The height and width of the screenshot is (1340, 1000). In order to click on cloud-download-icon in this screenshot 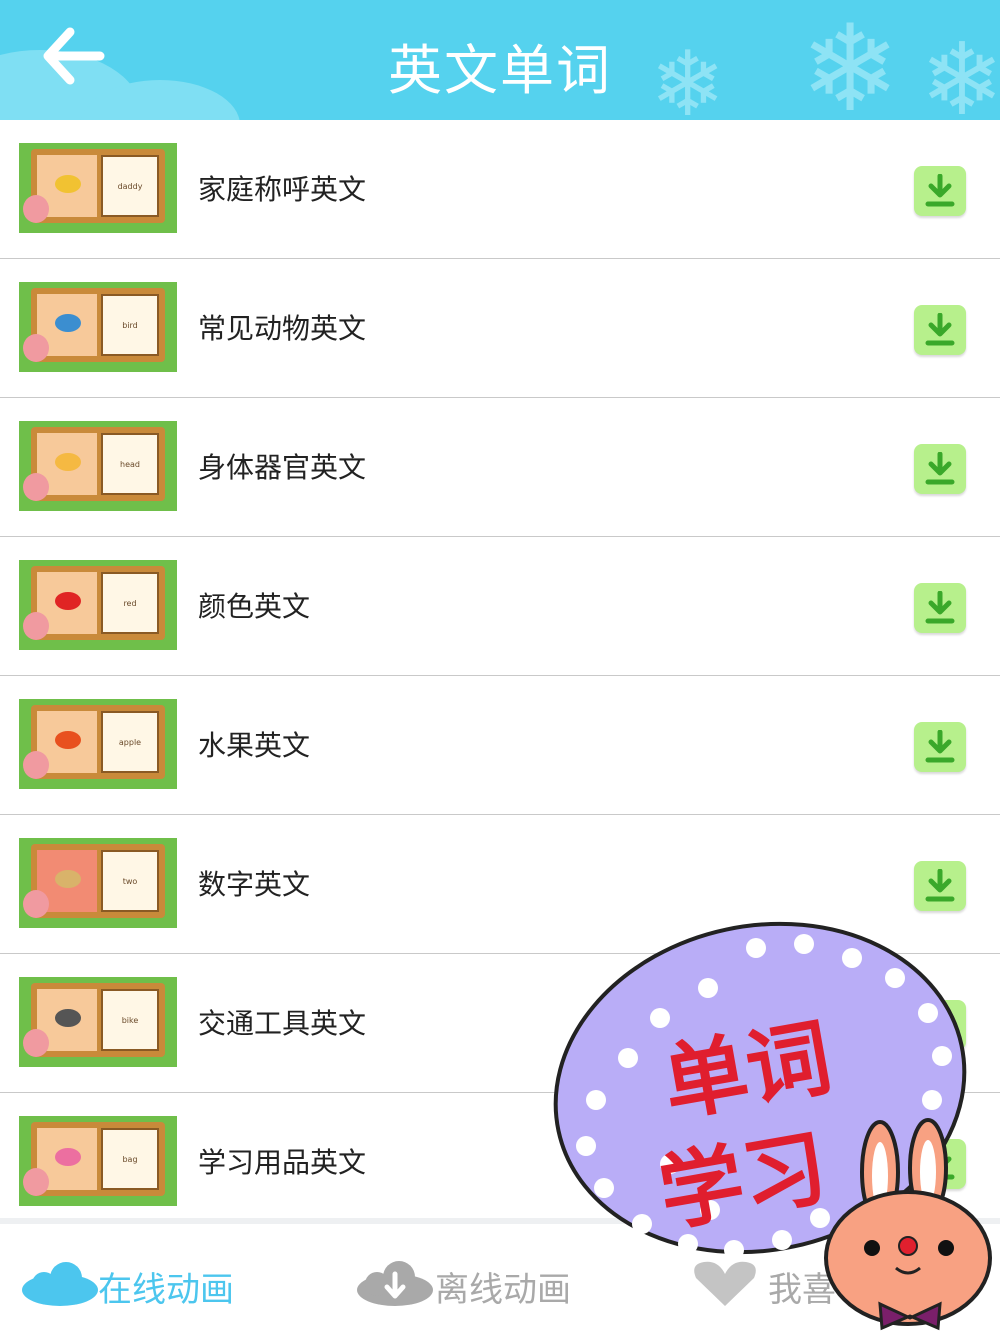, I will do `click(395, 1283)`.